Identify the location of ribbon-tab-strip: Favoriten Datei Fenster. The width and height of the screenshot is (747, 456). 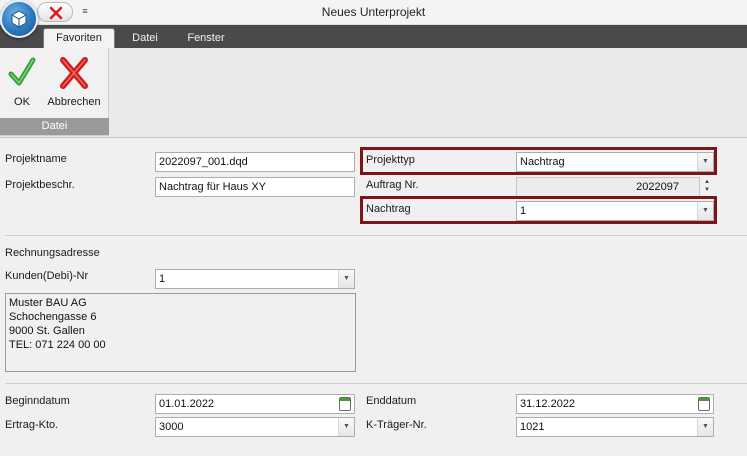
(373, 37).